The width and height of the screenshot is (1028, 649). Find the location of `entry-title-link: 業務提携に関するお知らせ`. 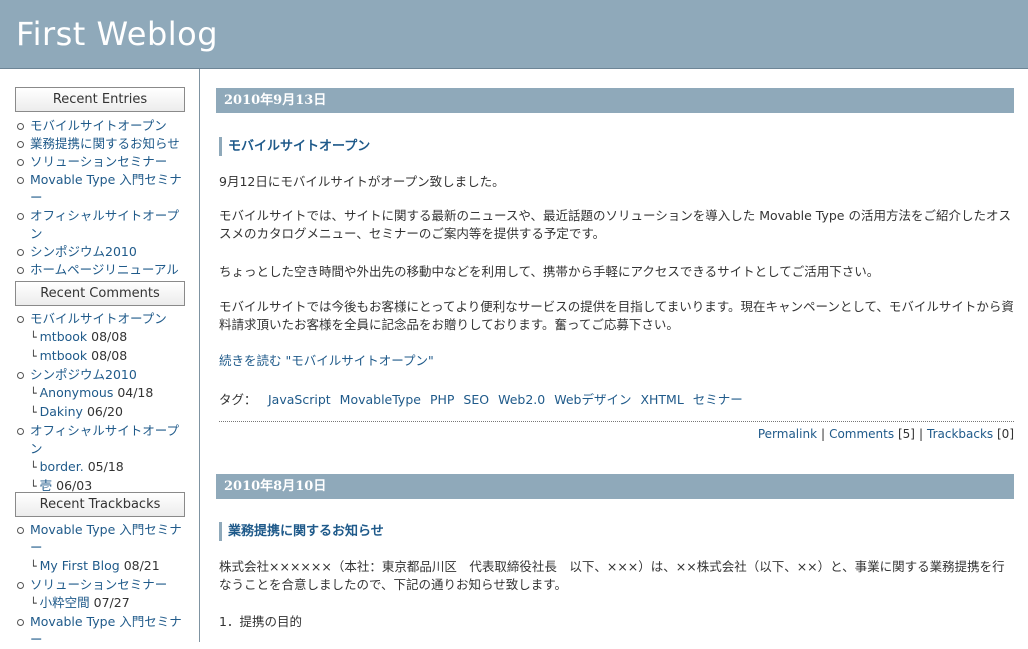

entry-title-link: 業務提携に関するお知らせ is located at coordinates (301, 531).